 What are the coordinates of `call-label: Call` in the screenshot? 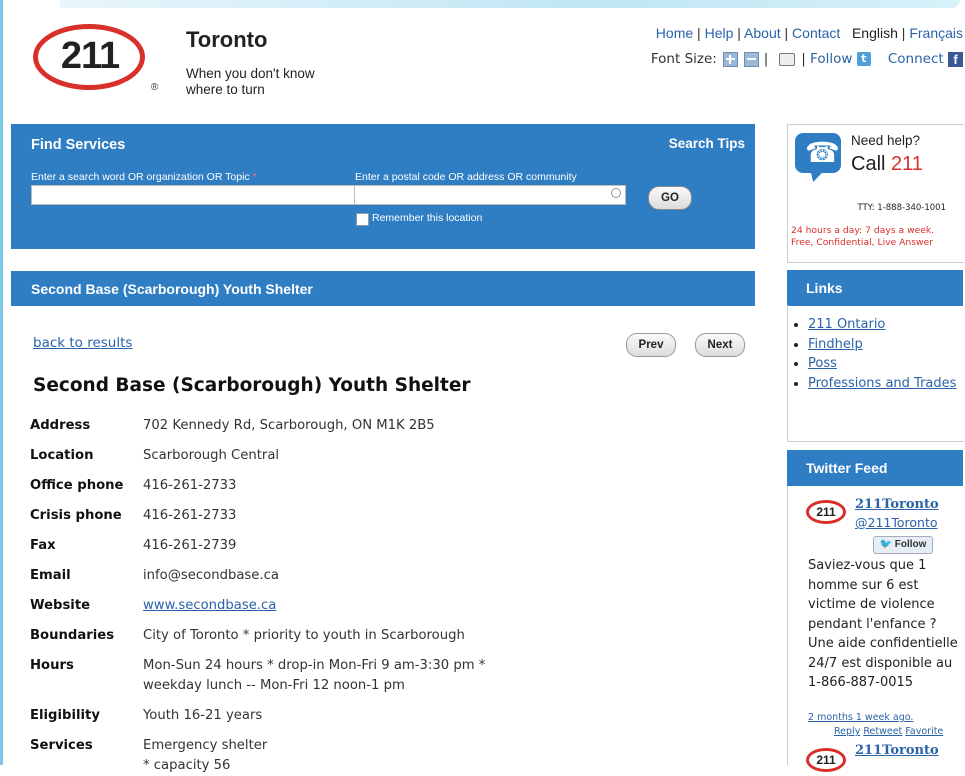 It's located at (868, 164).